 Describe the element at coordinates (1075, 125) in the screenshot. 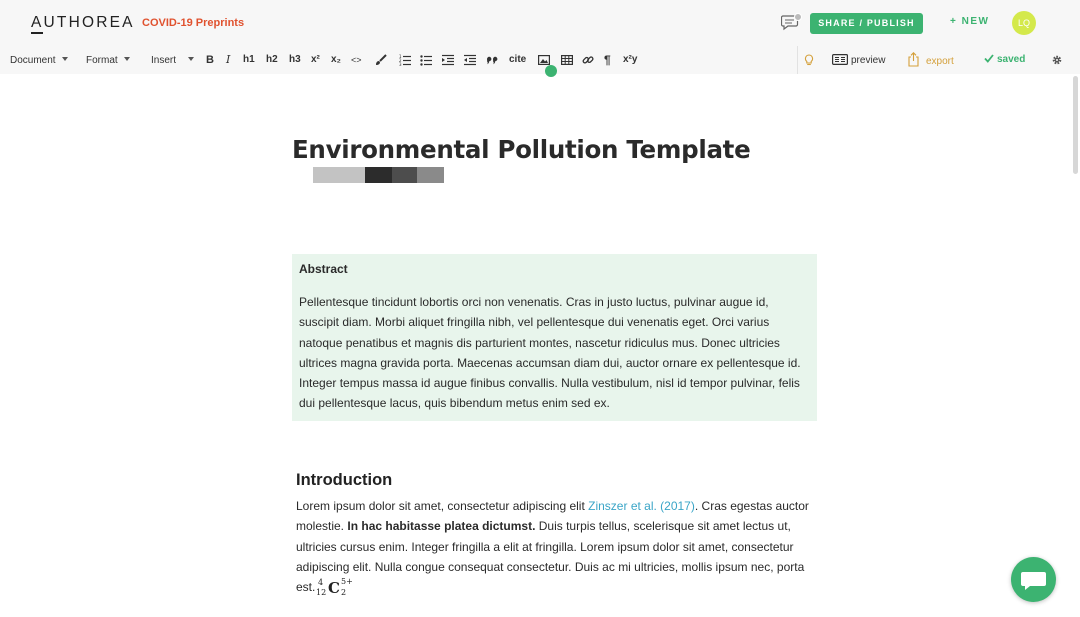

I see `page-scrollbar` at that location.